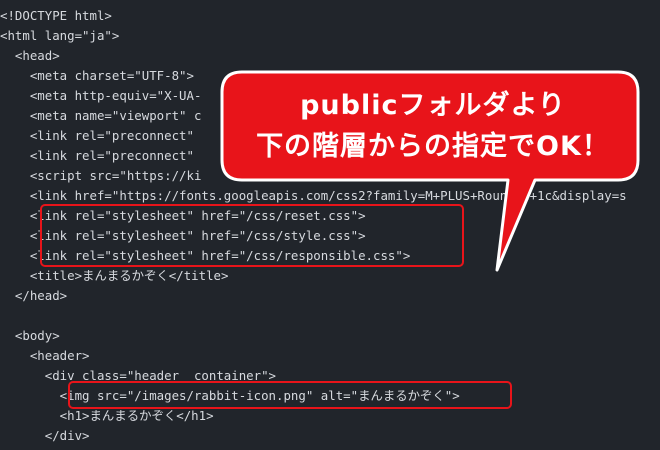 This screenshot has width=660, height=450. I want to click on code-line: <header>, so click(45, 355).